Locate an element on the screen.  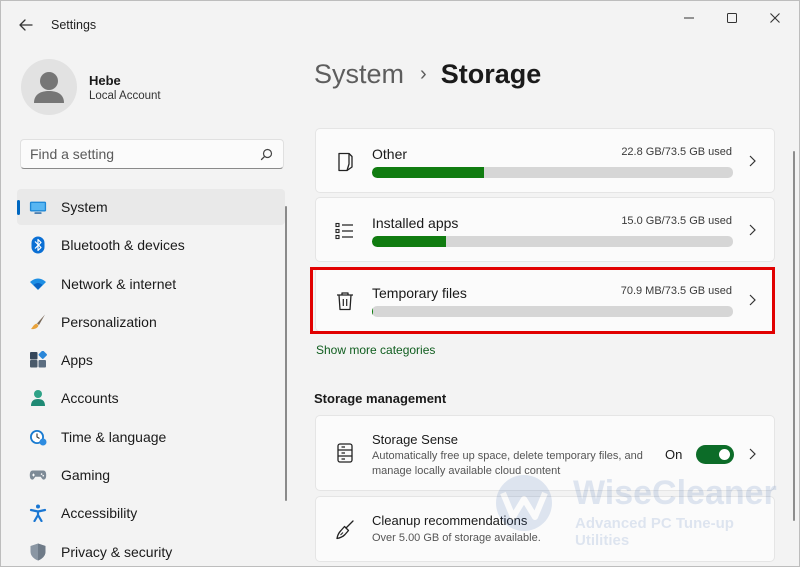
search-icon is located at coordinates (266, 154).